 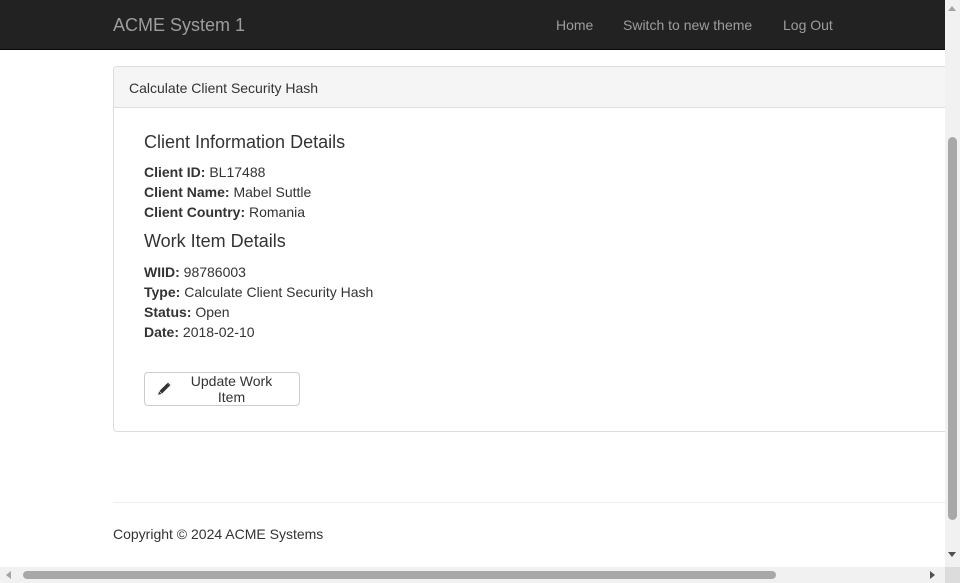 What do you see at coordinates (224, 88) in the screenshot?
I see `panel-title: Calculate Client Security Hash` at bounding box center [224, 88].